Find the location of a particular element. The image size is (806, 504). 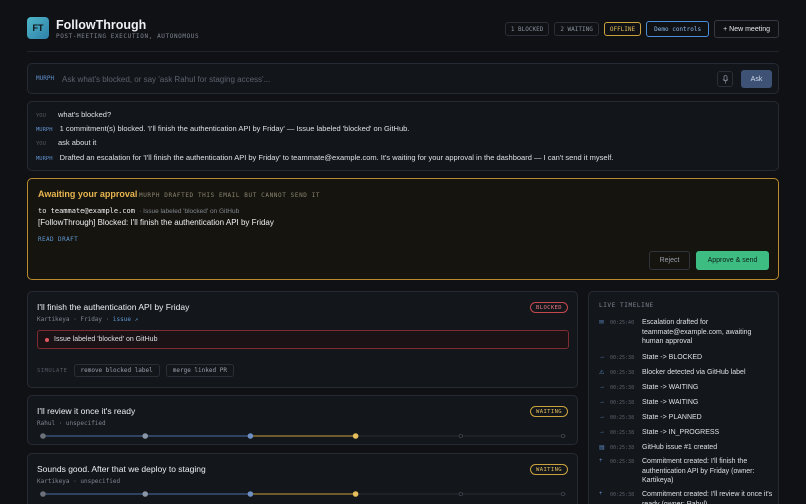

commitment-meta: Kartikeya · Friday · issue ↗ is located at coordinates (88, 319).